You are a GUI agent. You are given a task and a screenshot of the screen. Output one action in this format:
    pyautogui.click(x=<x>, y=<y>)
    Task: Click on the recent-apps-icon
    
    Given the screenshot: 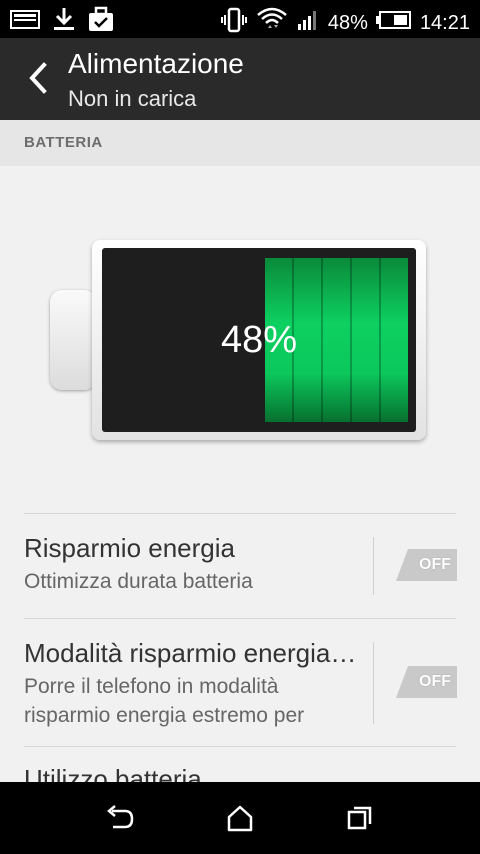 What is the action you would take?
    pyautogui.click(x=359, y=818)
    